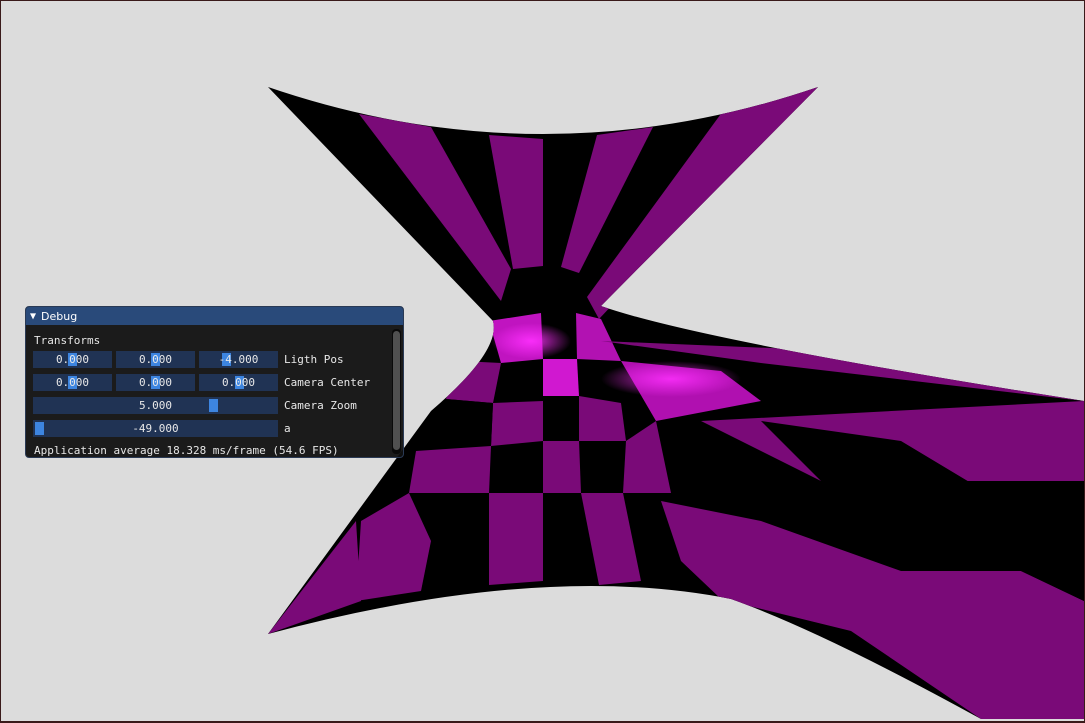 This screenshot has height=723, width=1085. I want to click on camera-zoom-row: 5.000 Camera Zoom, so click(195, 405).